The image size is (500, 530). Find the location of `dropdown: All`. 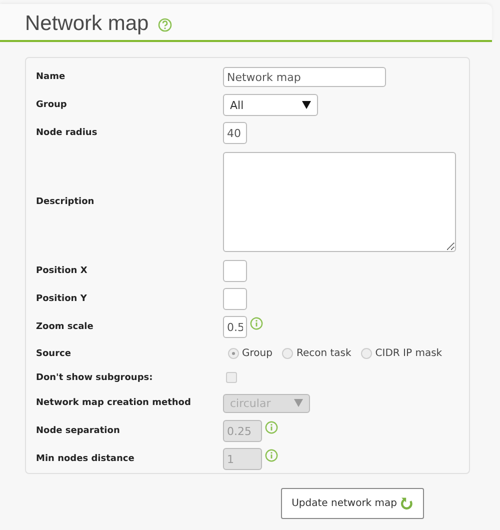

dropdown: All is located at coordinates (270, 105).